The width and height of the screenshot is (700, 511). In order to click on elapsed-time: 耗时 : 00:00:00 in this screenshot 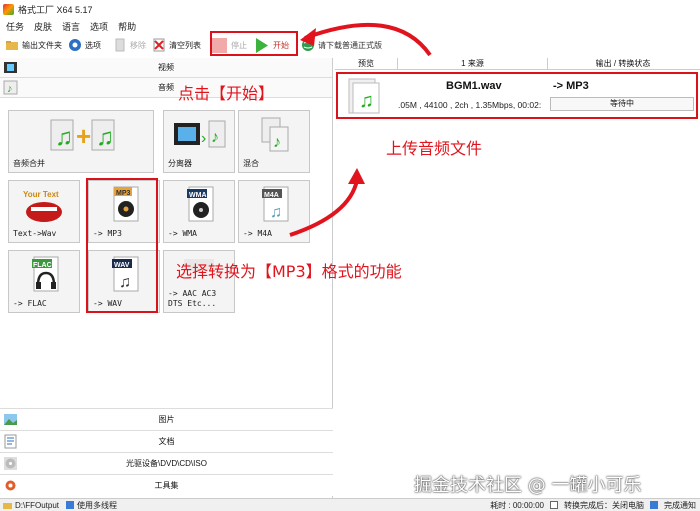, I will do `click(517, 505)`.